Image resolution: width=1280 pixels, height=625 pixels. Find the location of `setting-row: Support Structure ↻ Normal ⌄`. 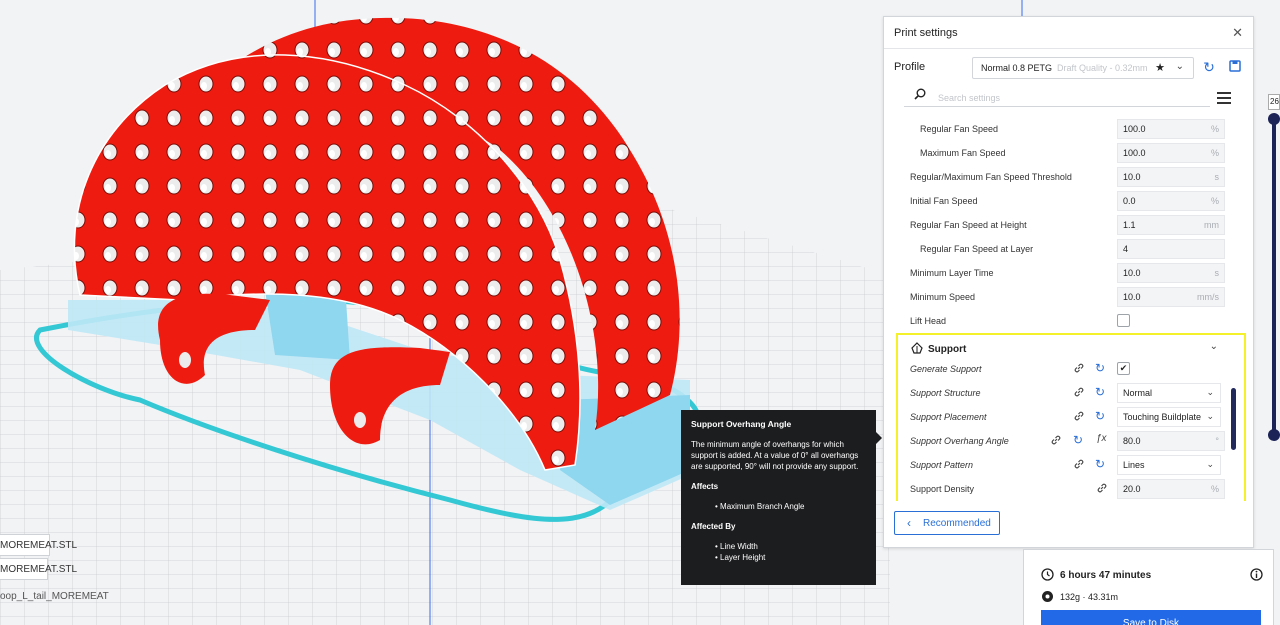

setting-row: Support Structure ↻ Normal ⌄ is located at coordinates (1068, 393).